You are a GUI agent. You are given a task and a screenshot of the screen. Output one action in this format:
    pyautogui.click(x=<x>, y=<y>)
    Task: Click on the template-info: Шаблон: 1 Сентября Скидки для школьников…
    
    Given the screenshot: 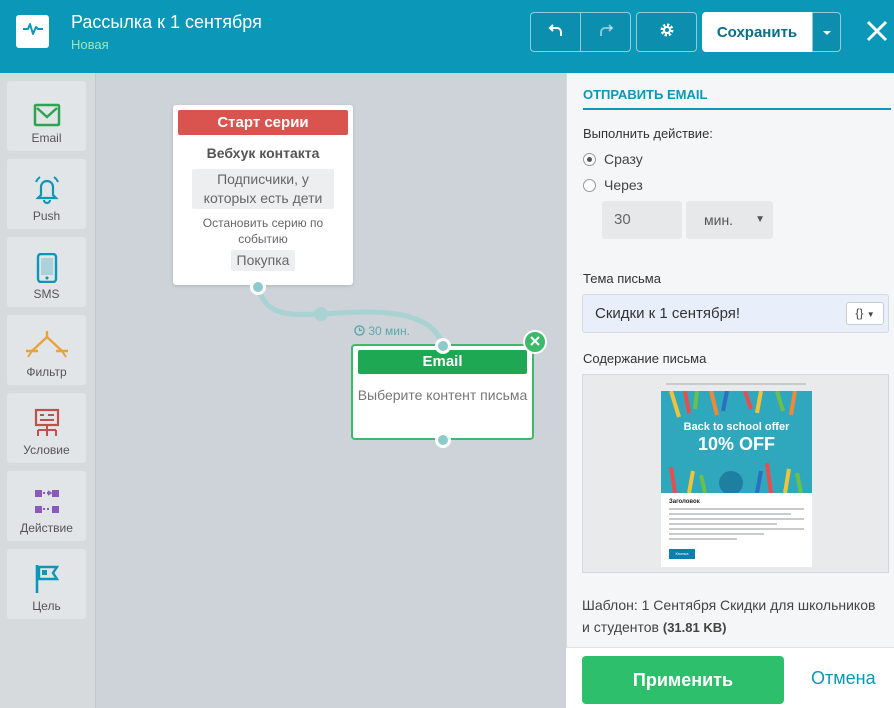 What is the action you would take?
    pyautogui.click(x=732, y=616)
    